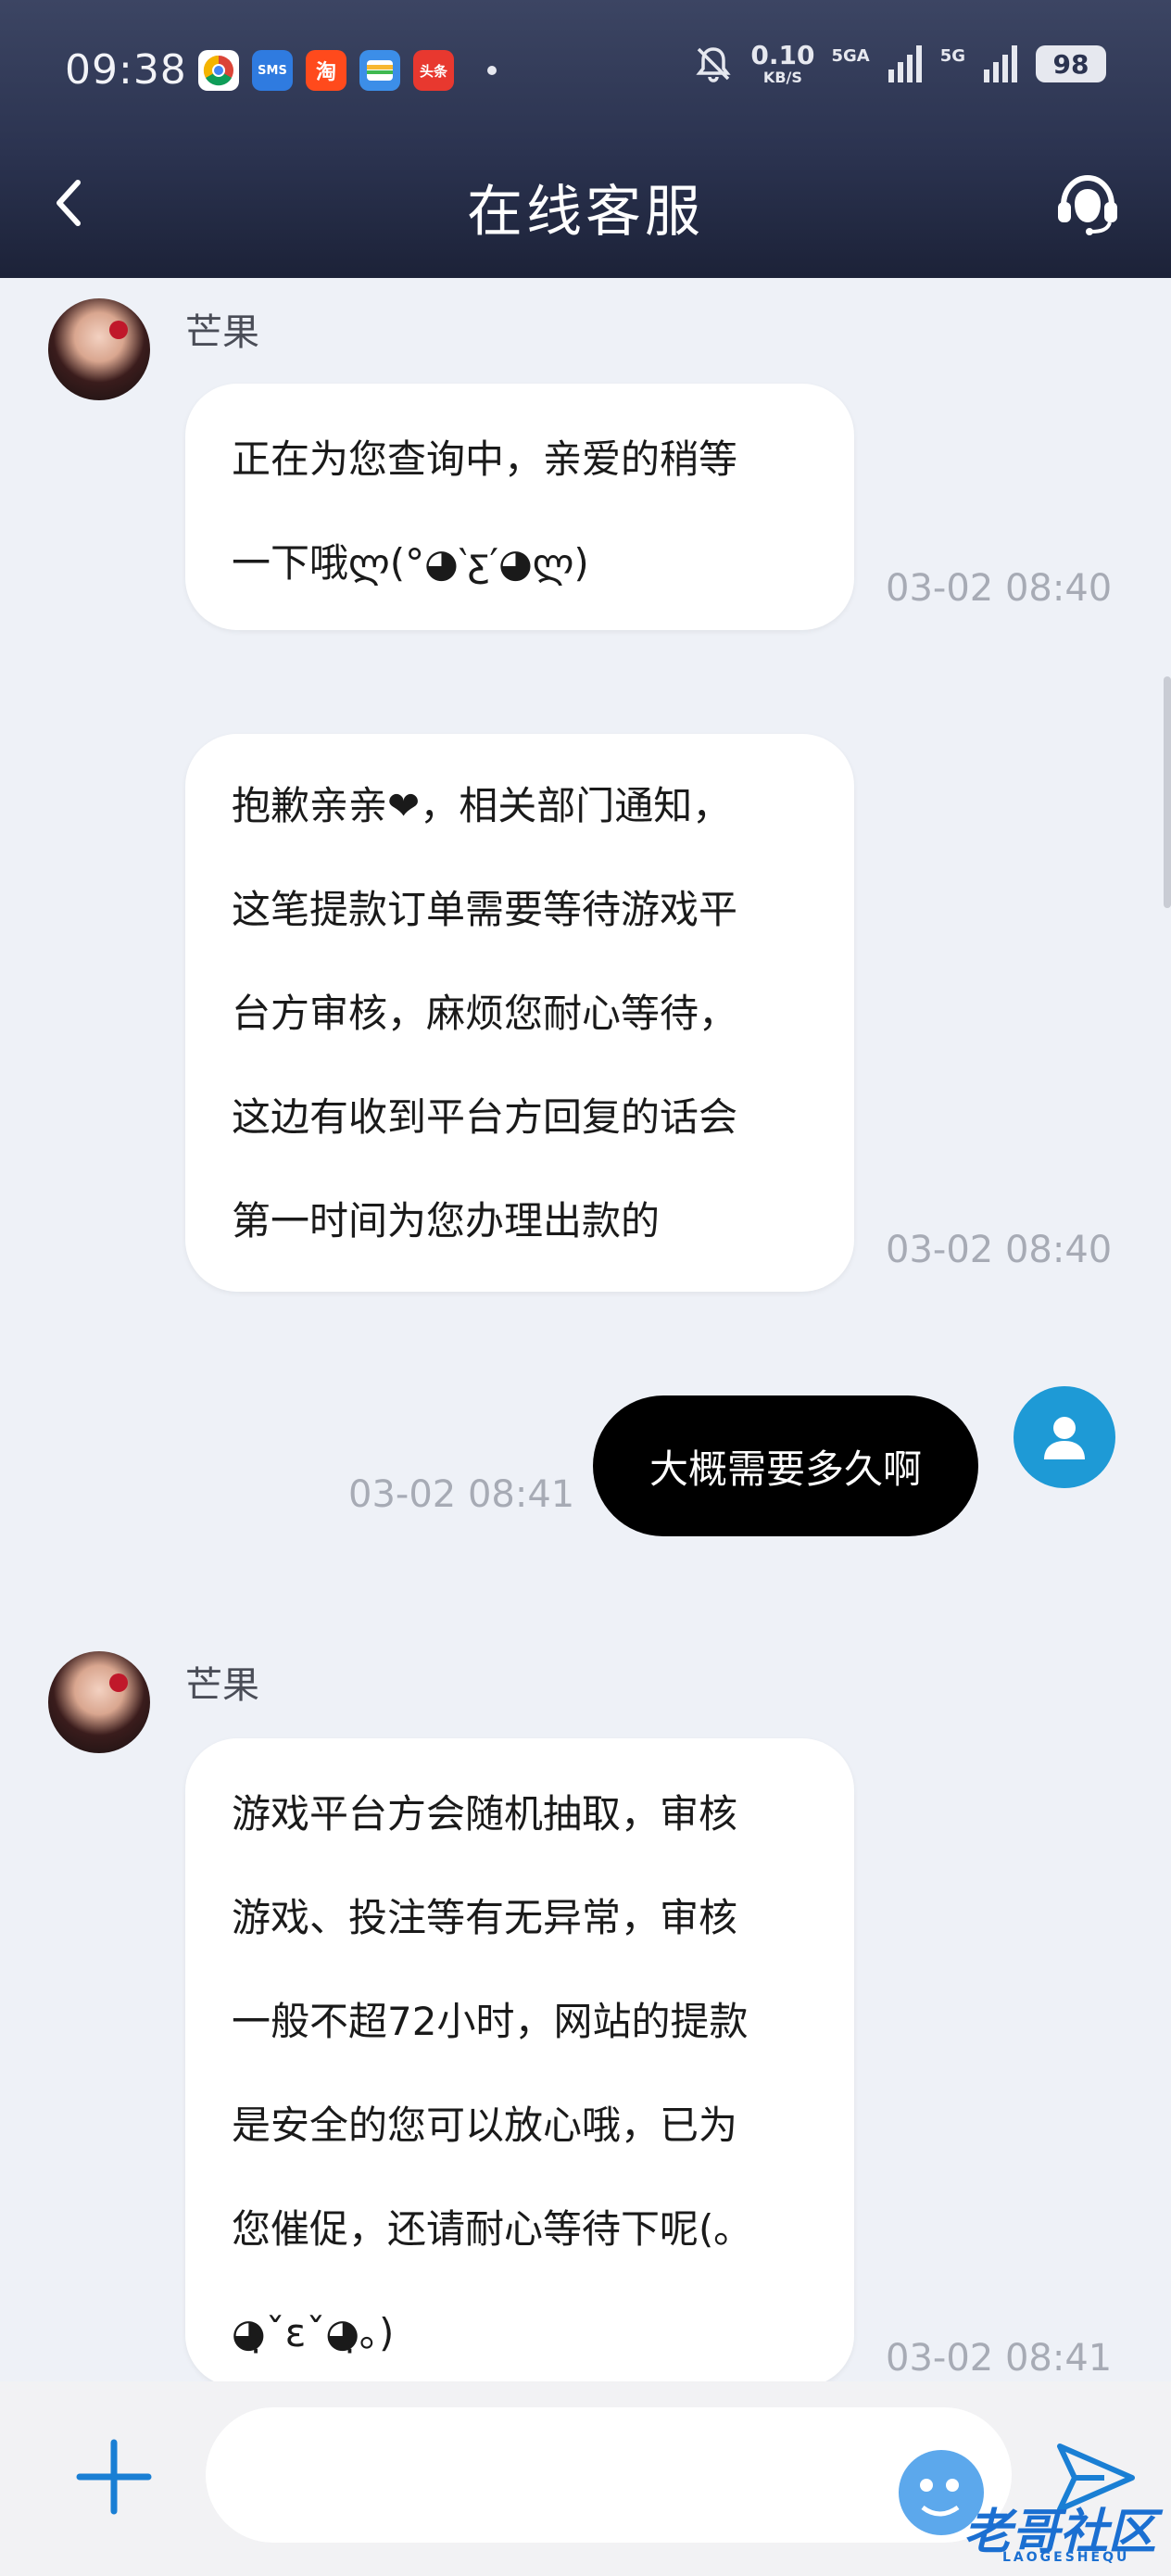  Describe the element at coordinates (609, 2475) in the screenshot. I see `message-input` at that location.